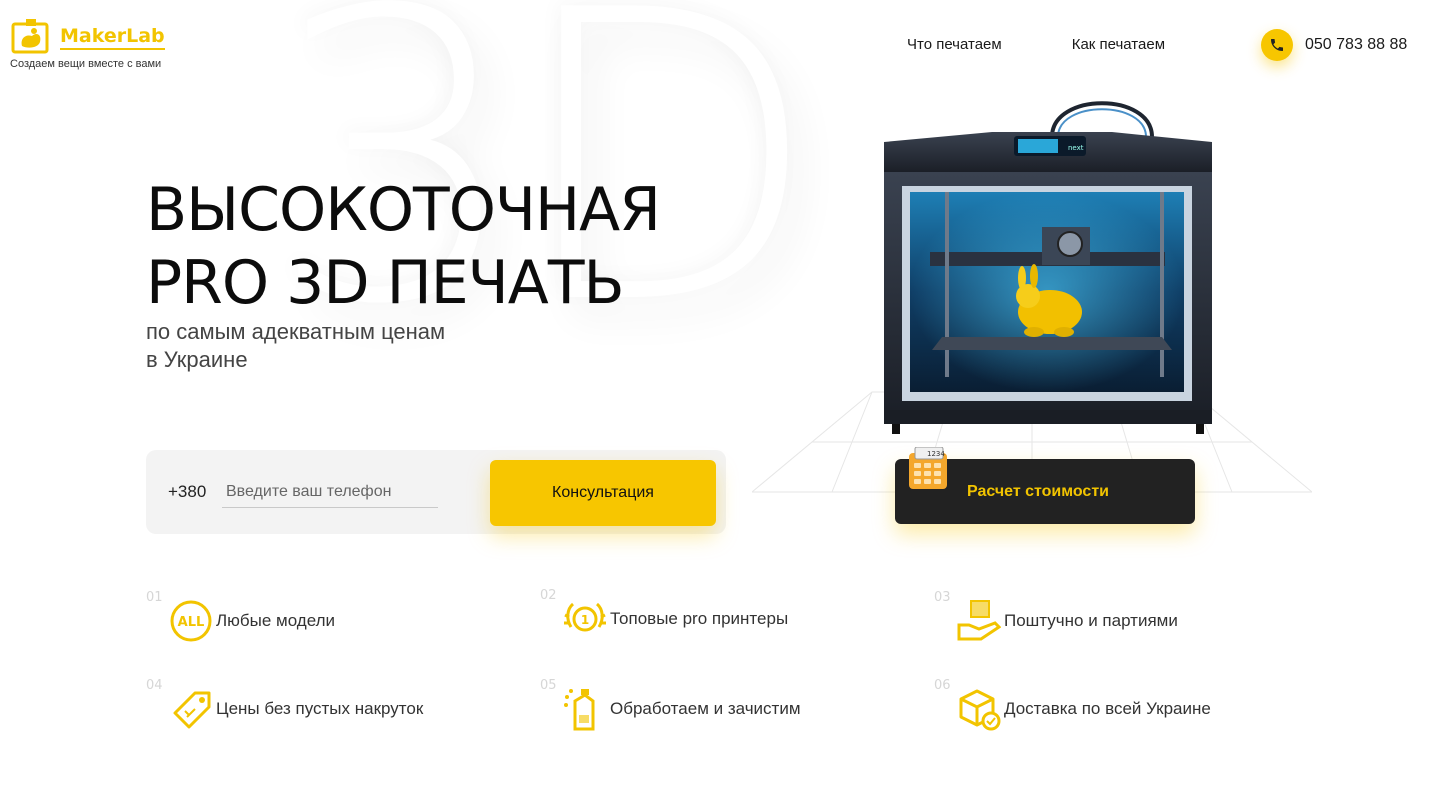 This screenshot has height=788, width=1432. I want to click on award-medal-number: 1, so click(585, 620).